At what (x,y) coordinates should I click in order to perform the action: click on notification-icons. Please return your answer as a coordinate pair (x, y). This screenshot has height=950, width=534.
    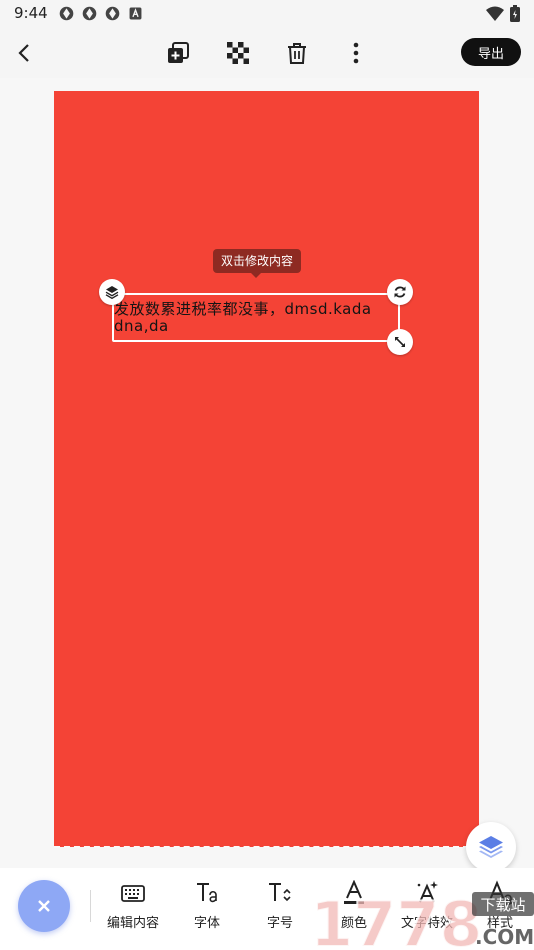
    Looking at the image, I should click on (101, 13).